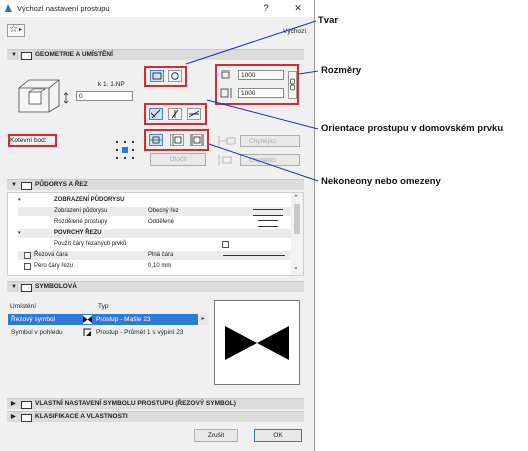  What do you see at coordinates (341, 70) in the screenshot?
I see `dimensions-annotation: Rozměry` at bounding box center [341, 70].